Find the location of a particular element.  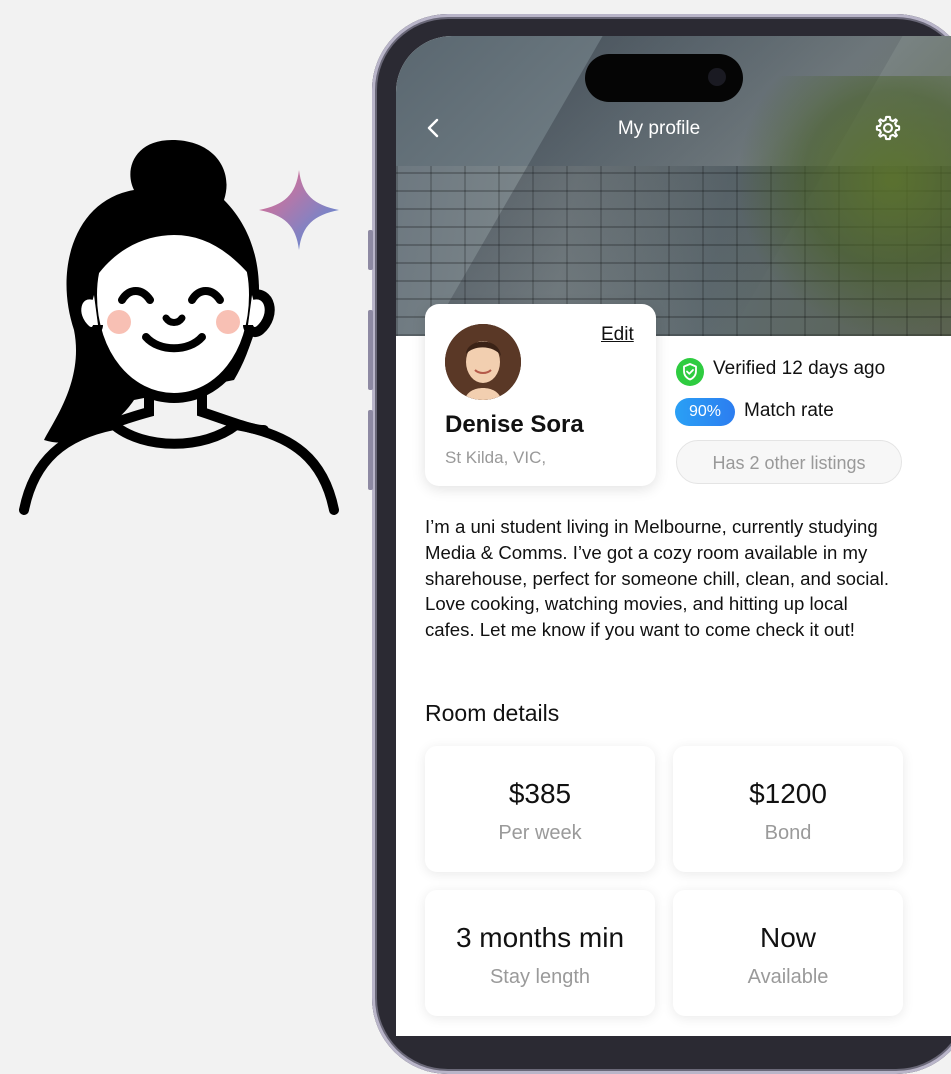

detail-card-available: Now Available is located at coordinates (788, 953).